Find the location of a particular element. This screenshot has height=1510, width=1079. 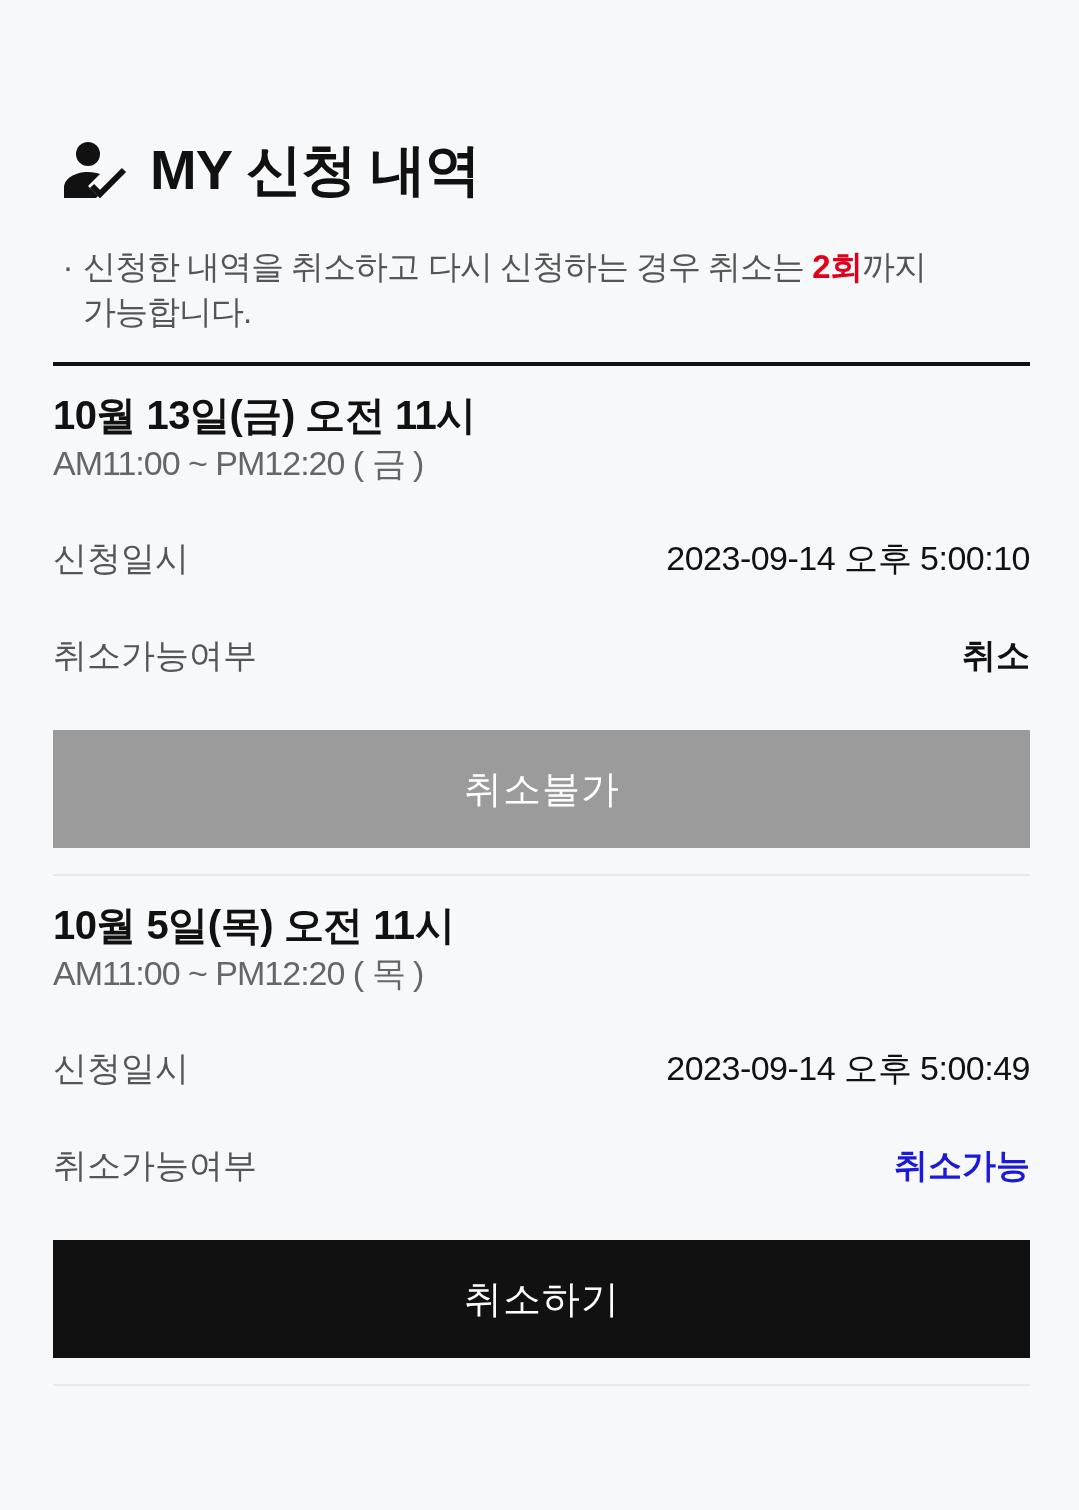

applied-at-value: 2023-09-14 오후 5:00:10 is located at coordinates (848, 558).